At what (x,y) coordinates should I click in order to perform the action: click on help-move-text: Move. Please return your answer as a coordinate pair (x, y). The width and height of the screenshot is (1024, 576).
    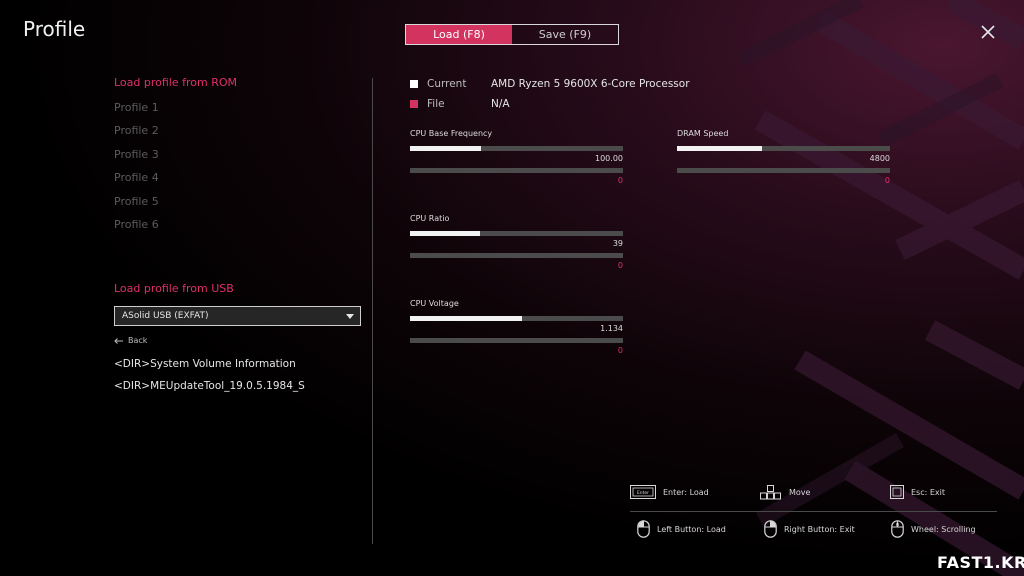
    Looking at the image, I should click on (800, 492).